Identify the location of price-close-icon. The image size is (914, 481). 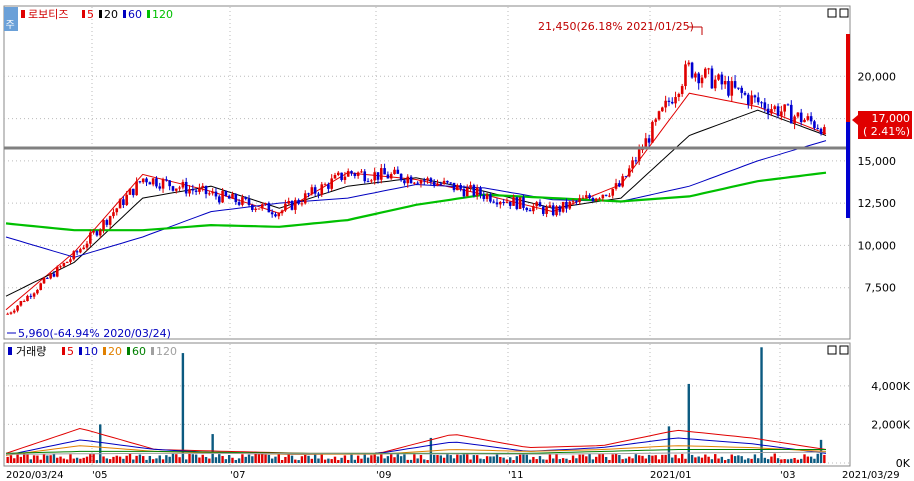
(844, 13).